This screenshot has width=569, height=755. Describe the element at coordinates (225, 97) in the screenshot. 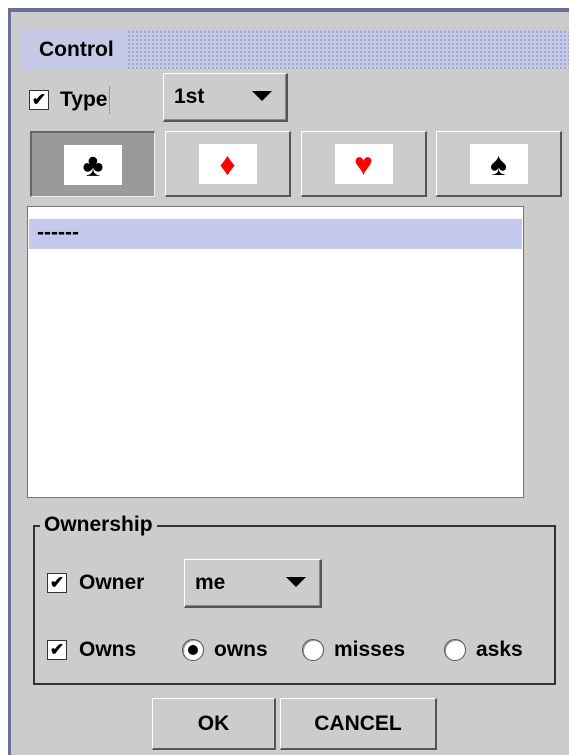

I see `type-dropdown: 1st` at that location.